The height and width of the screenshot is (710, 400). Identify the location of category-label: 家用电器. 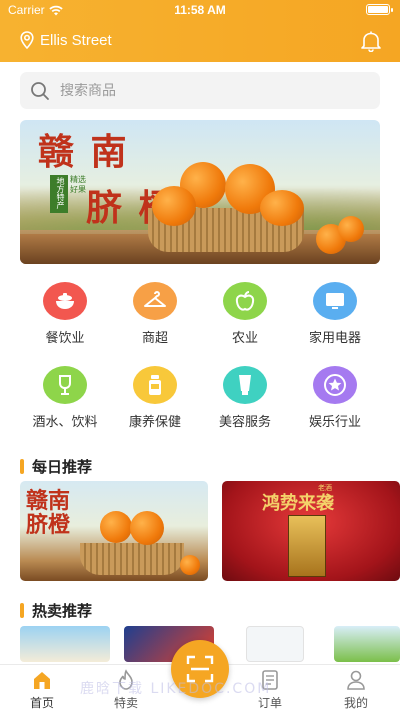
(334, 338).